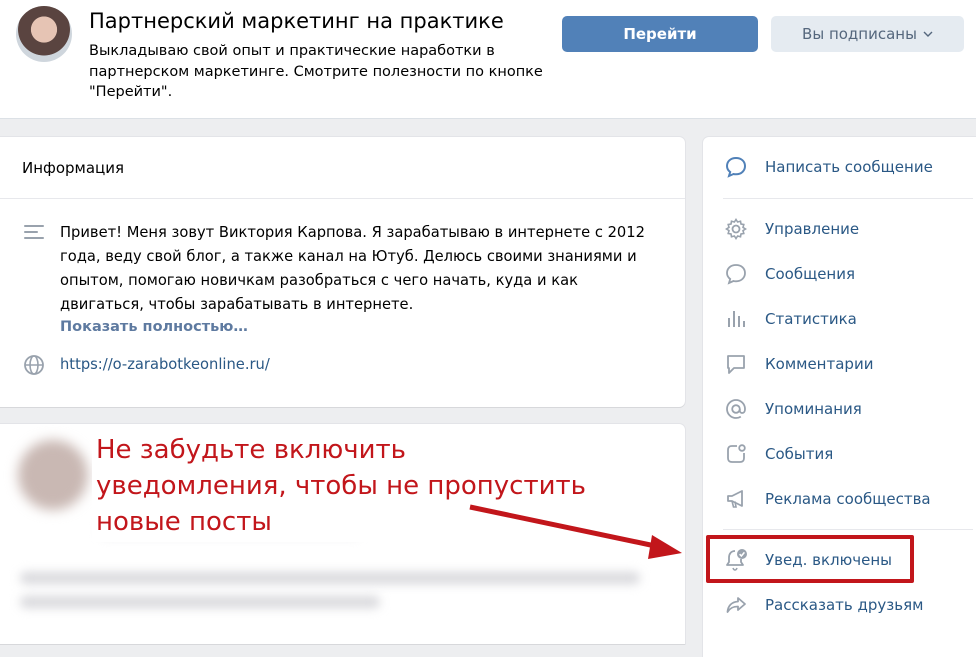  Describe the element at coordinates (44, 34) in the screenshot. I see `community-avatar` at that location.